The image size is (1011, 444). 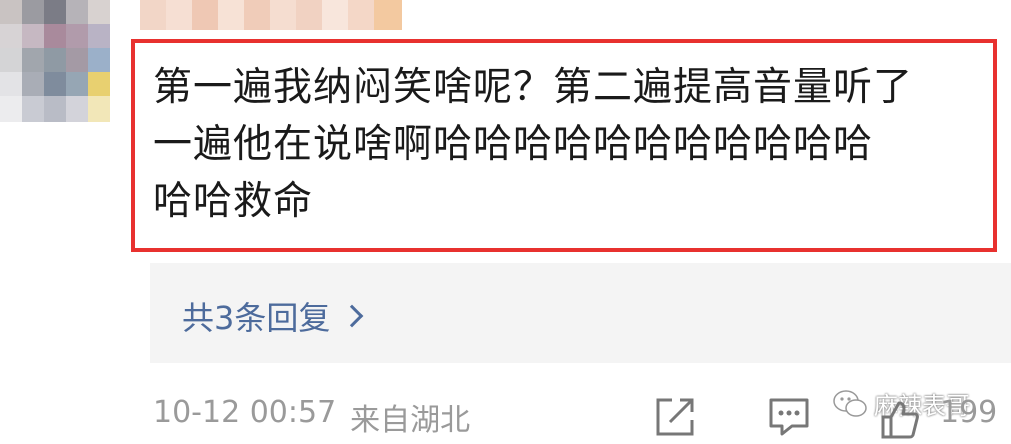 I want to click on comment-date: 10-12 00:57, so click(x=245, y=412).